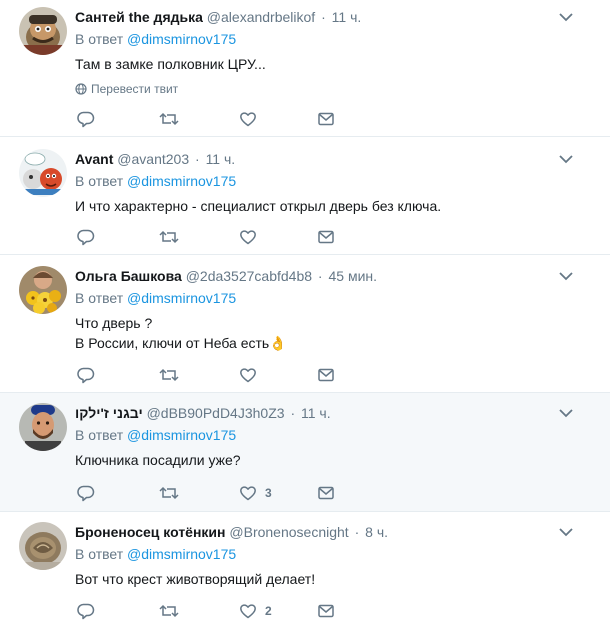 The height and width of the screenshot is (625, 610). What do you see at coordinates (181, 343) in the screenshot?
I see `tweet-text-line: В России, ключи от Неба есть👌` at bounding box center [181, 343].